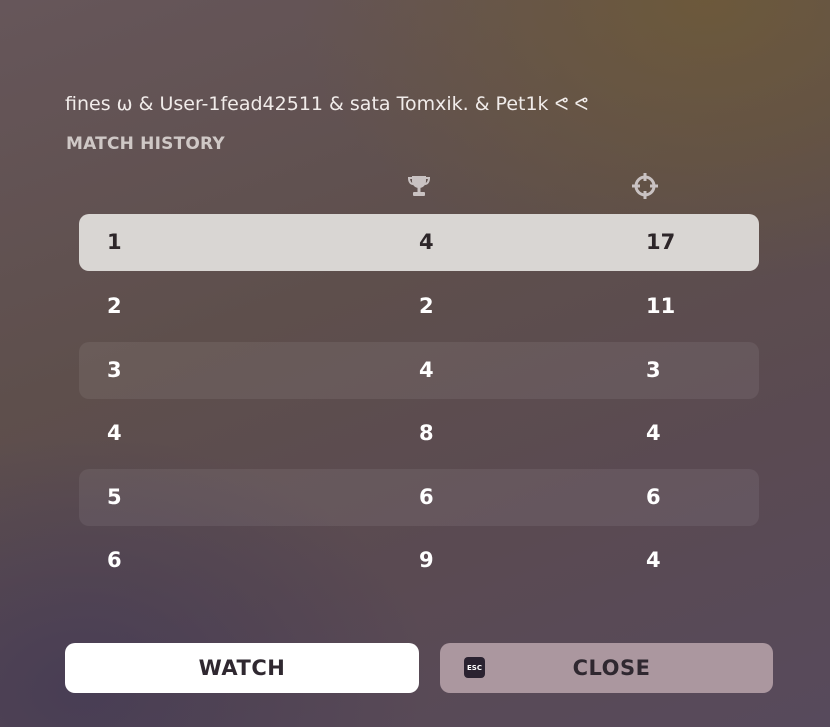 This screenshot has height=727, width=830. I want to click on match-number: 2, so click(114, 306).